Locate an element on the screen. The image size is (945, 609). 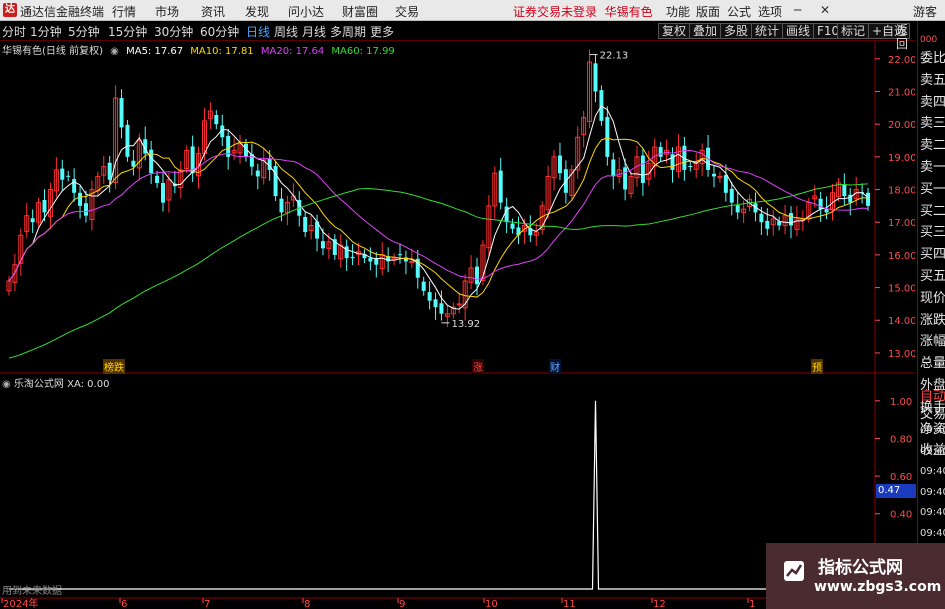
back-button: 返回 is located at coordinates (904, 37).